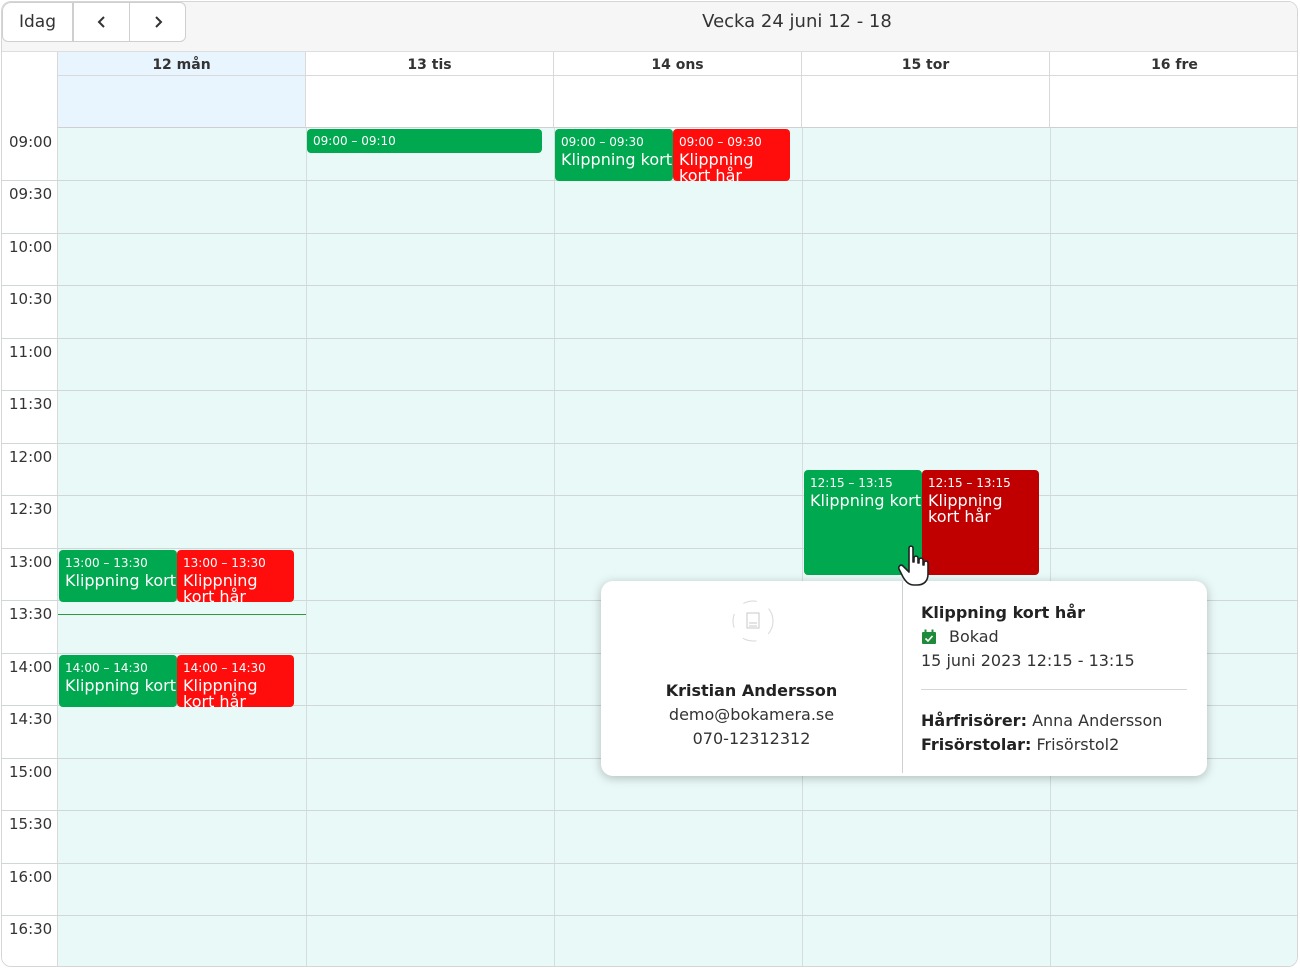  Describe the element at coordinates (31, 614) in the screenshot. I see `time-label: 13:30` at that location.